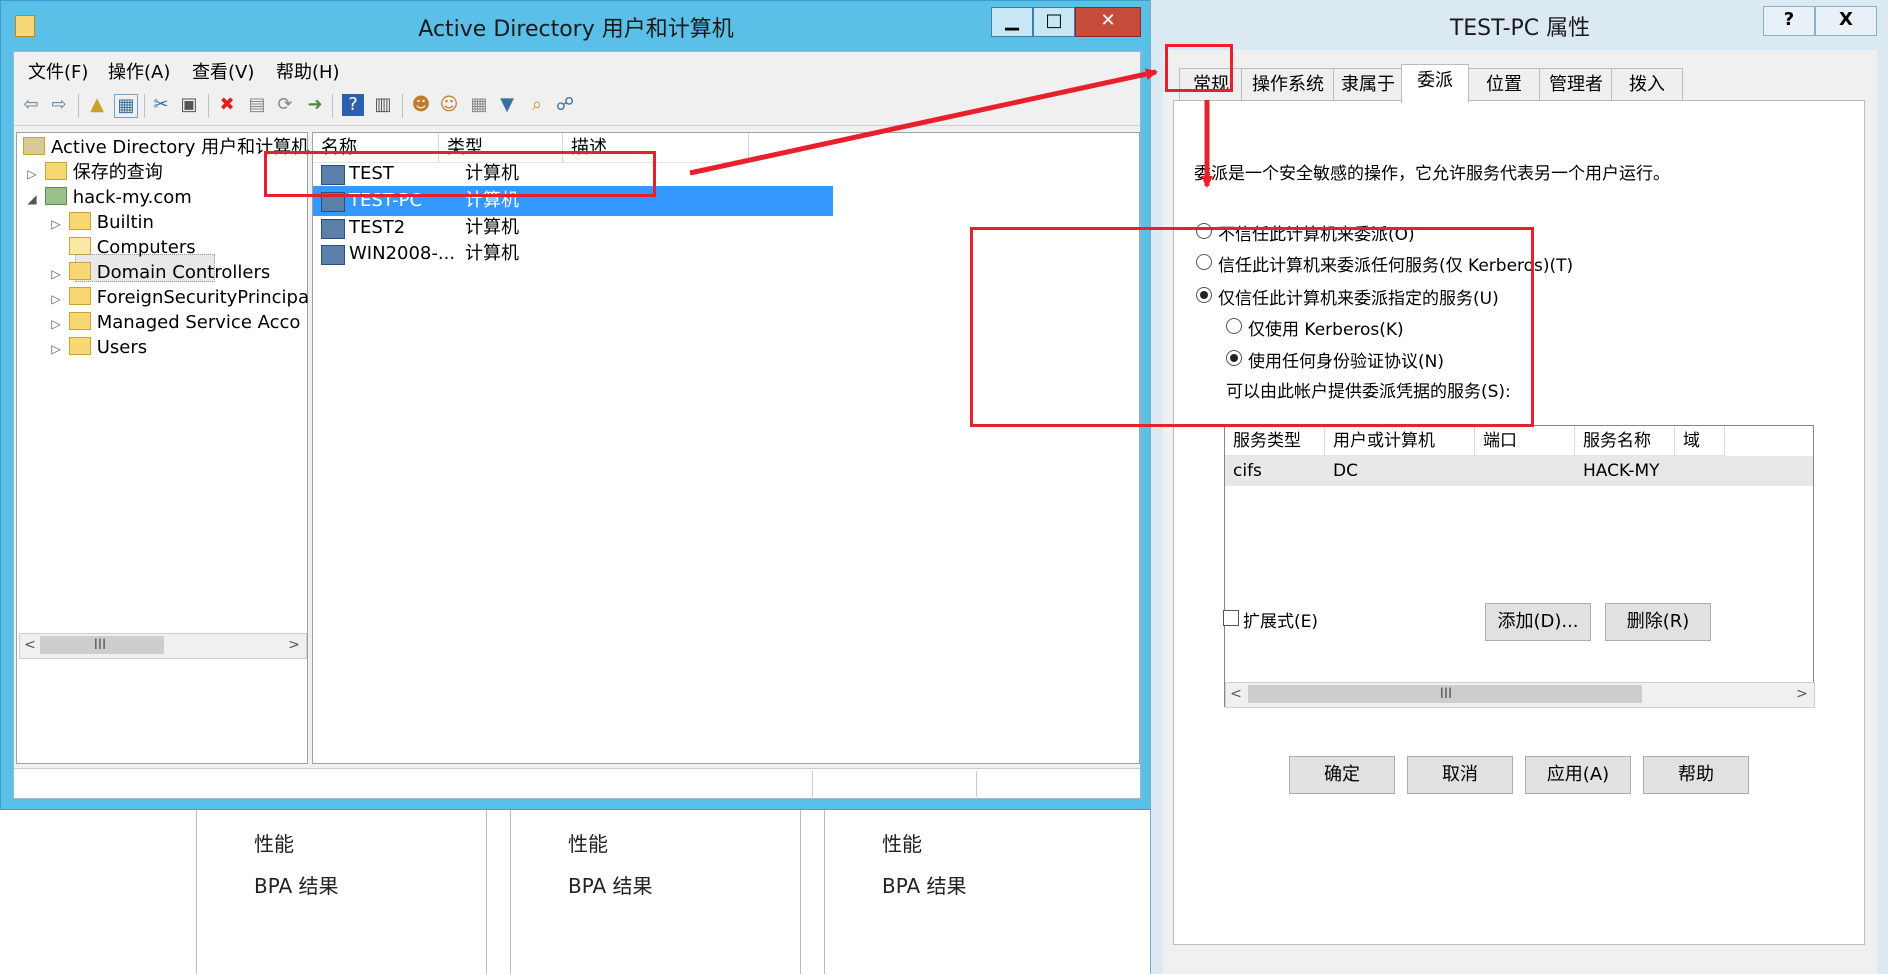 The height and width of the screenshot is (974, 1888). What do you see at coordinates (923, 122) in the screenshot?
I see `arrow-to-delegation-tab` at bounding box center [923, 122].